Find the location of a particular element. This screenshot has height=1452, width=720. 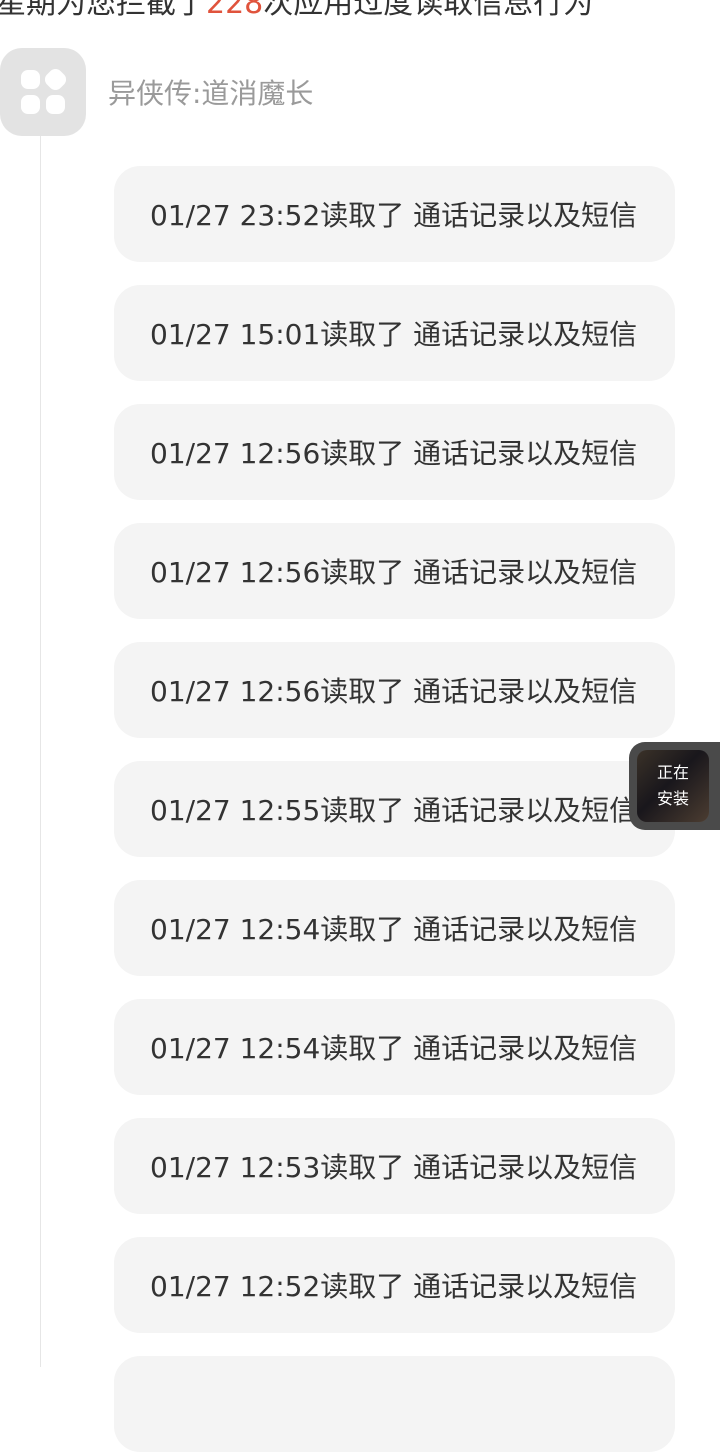

app-grid-icon is located at coordinates (43, 92).